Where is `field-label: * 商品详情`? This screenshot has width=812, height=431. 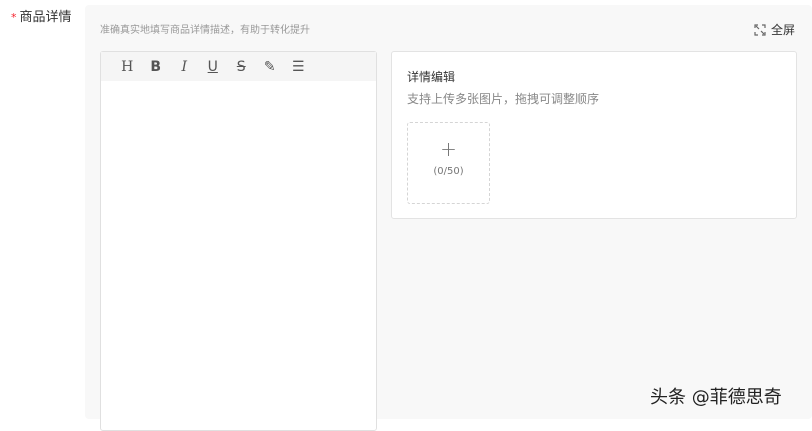
field-label: * 商品详情 is located at coordinates (41, 15).